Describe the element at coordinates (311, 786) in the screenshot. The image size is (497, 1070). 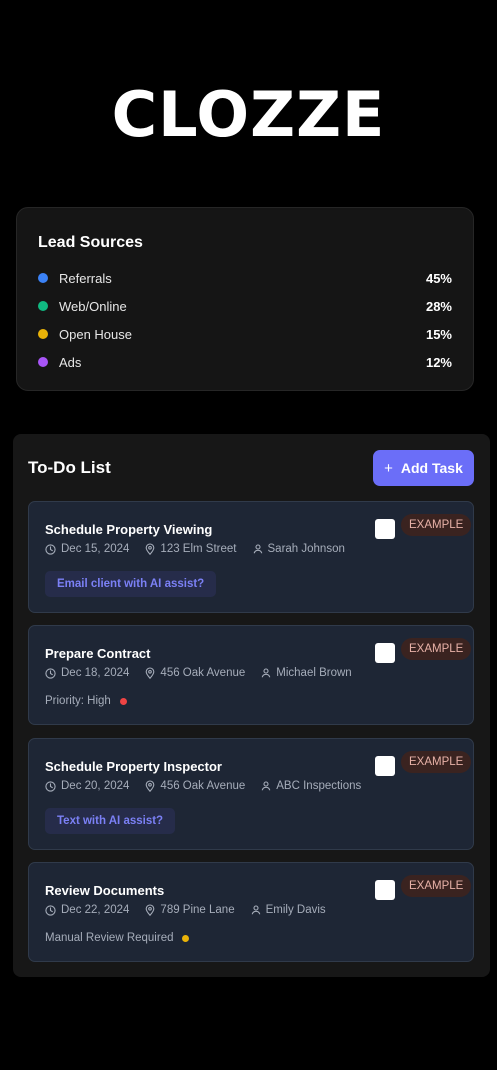
I see `task-contact: ABC Inspections` at that location.